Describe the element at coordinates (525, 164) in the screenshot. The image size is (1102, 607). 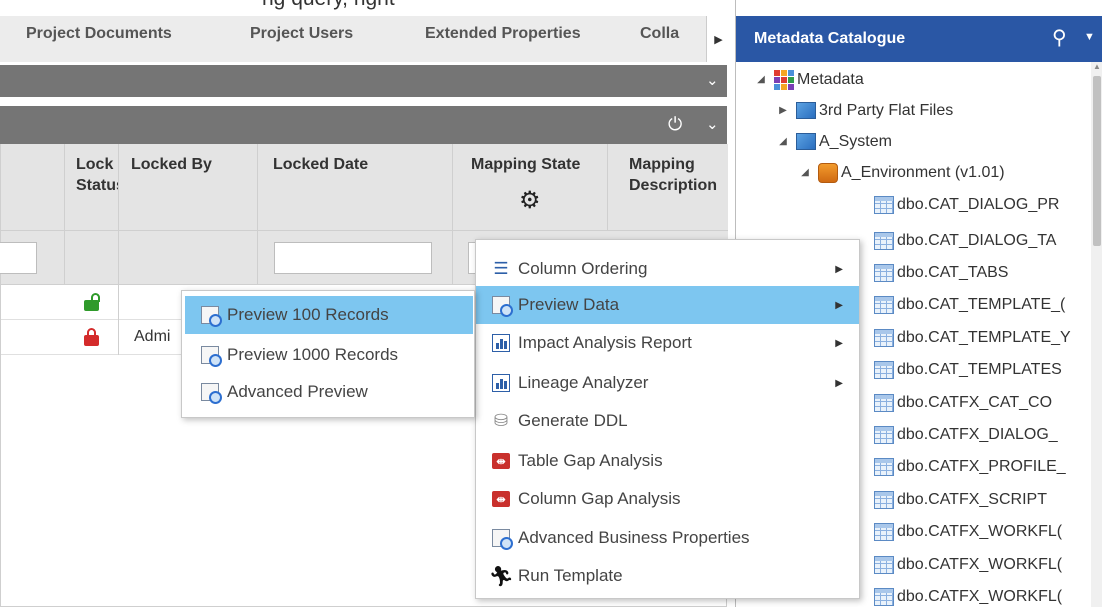
I see `col-mapping-state: Mapping State` at that location.